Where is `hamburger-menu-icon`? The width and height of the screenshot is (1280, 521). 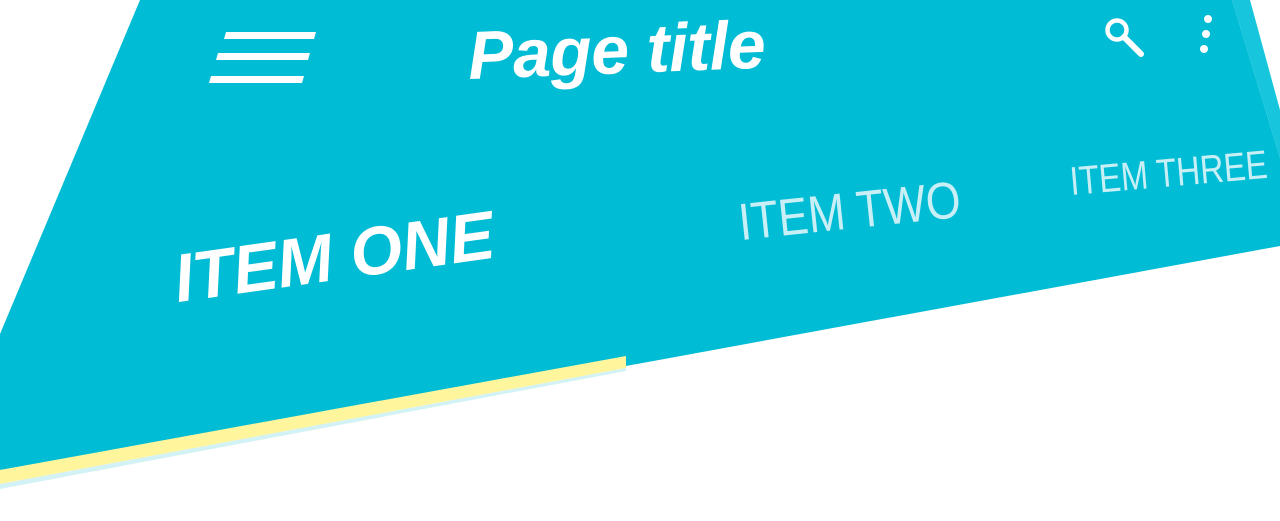
hamburger-menu-icon is located at coordinates (262, 59).